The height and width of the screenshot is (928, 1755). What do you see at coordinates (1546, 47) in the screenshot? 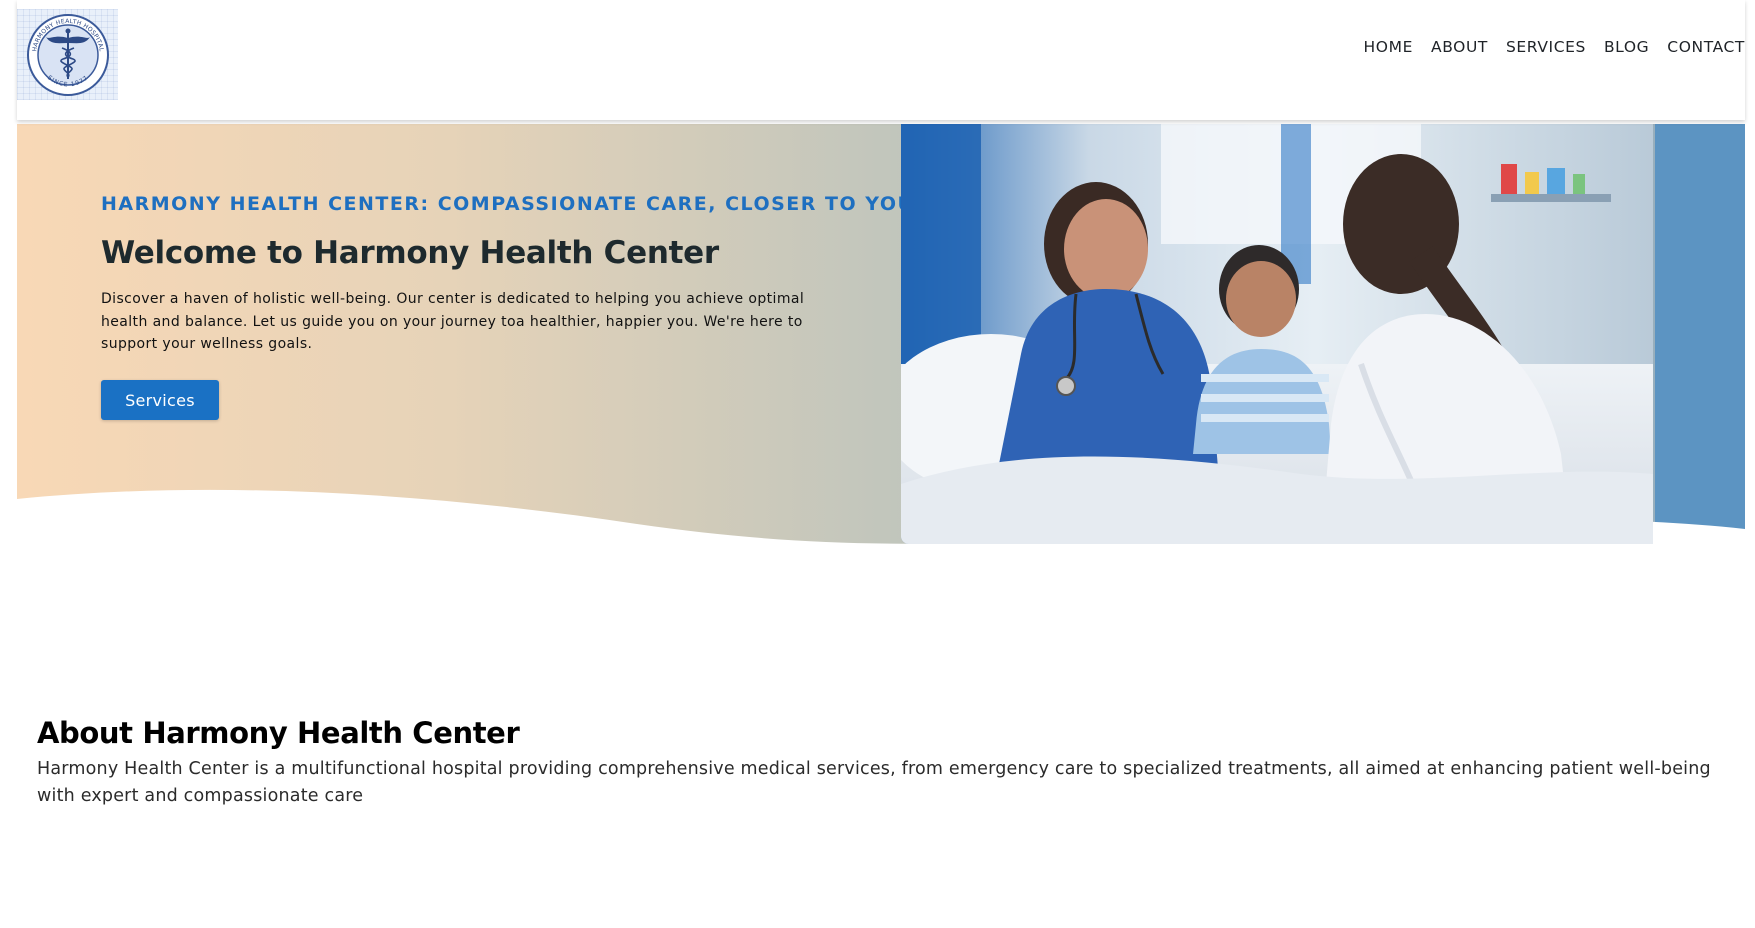
I see `nav-item-services: SERVICES` at bounding box center [1546, 47].